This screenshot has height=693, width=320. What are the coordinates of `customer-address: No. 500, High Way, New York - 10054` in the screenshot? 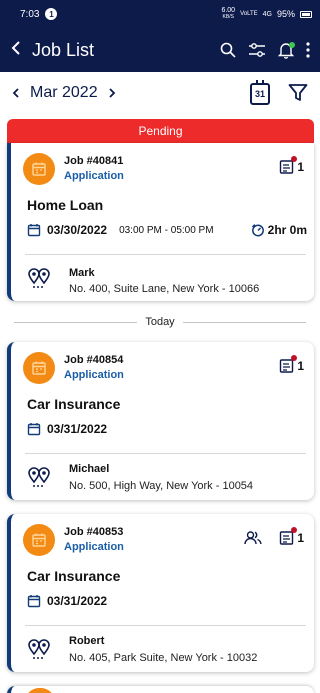 It's located at (161, 486).